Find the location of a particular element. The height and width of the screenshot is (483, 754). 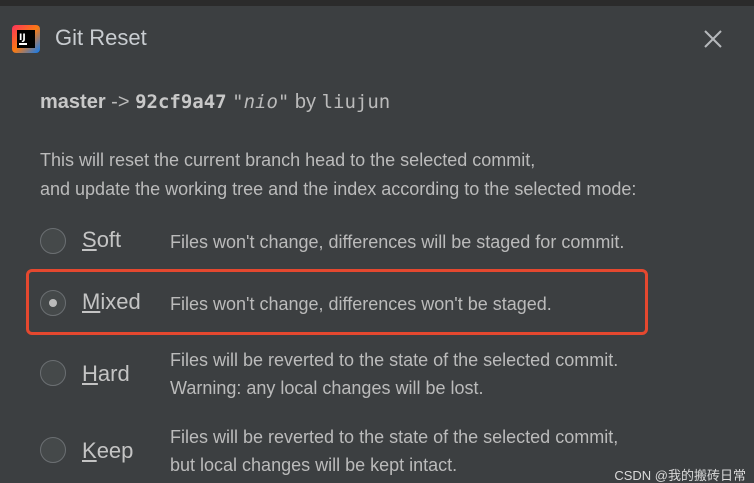

keep-description-line-2: but local changes will be kept intact. is located at coordinates (314, 465).